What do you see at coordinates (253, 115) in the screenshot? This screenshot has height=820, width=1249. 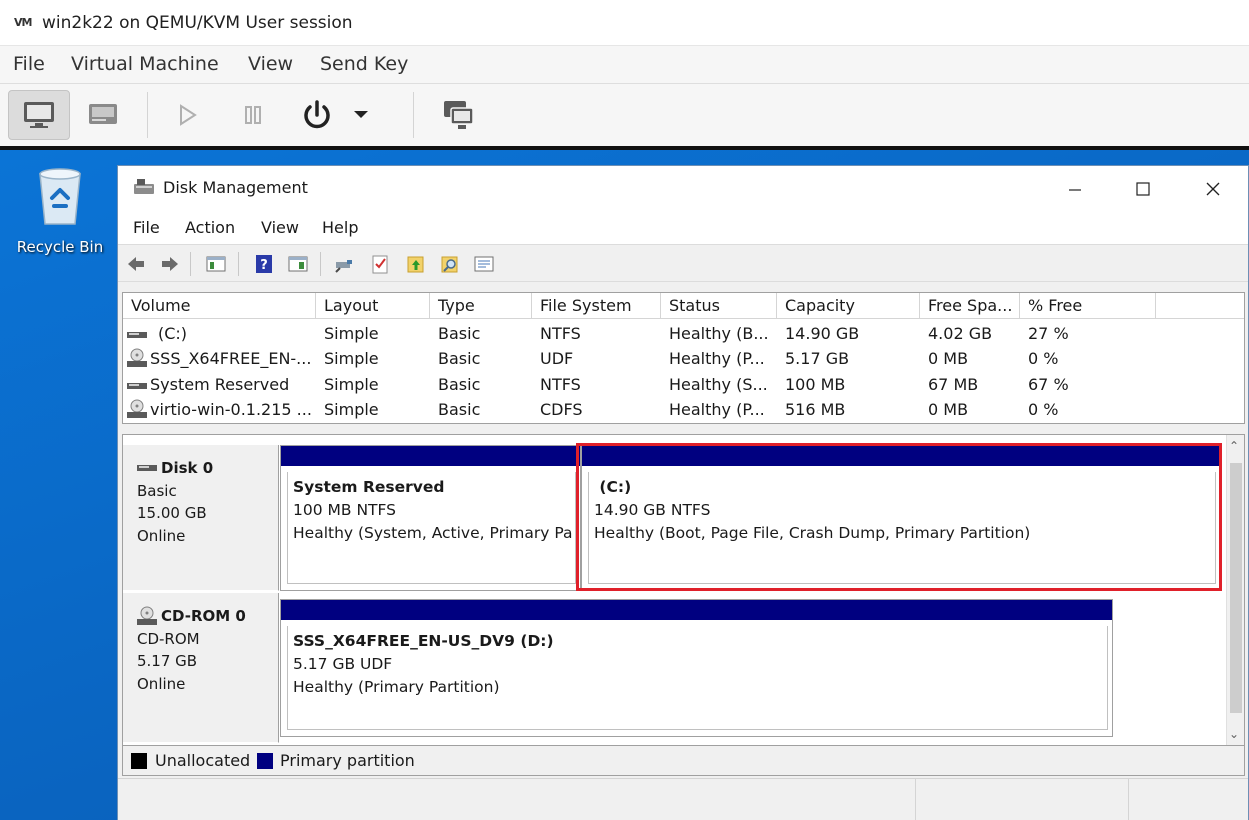 I see `pause-button` at bounding box center [253, 115].